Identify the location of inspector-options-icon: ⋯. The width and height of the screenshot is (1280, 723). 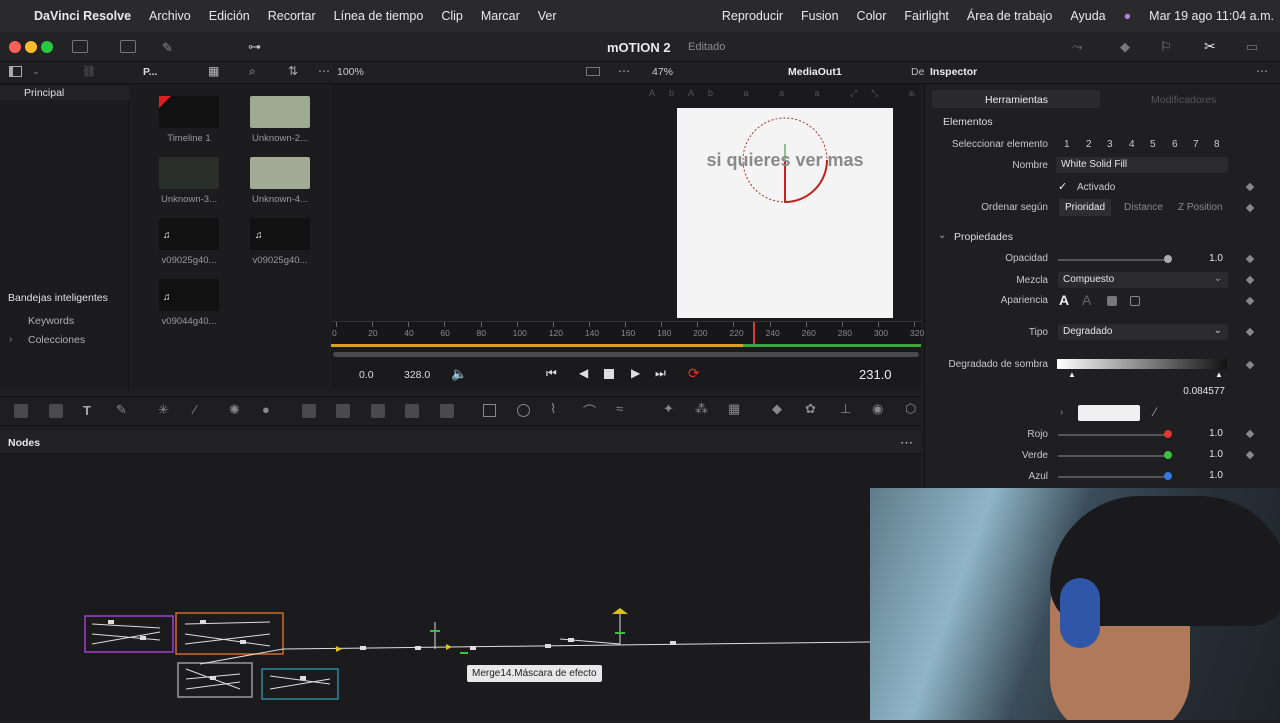
(1262, 71).